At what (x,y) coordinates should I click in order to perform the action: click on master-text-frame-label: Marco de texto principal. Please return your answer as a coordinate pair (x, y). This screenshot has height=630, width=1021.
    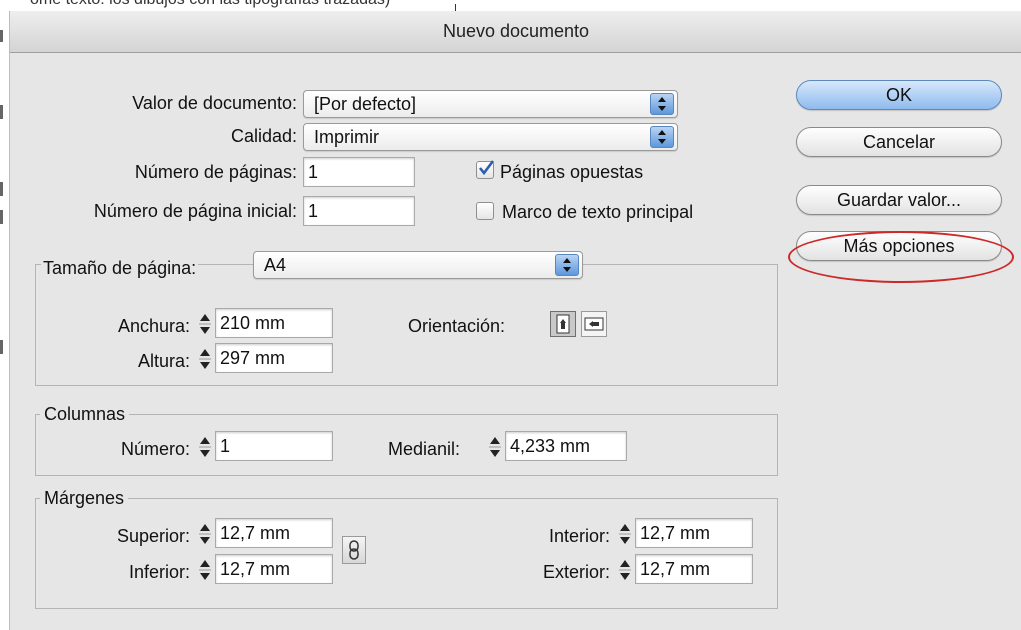
    Looking at the image, I should click on (598, 212).